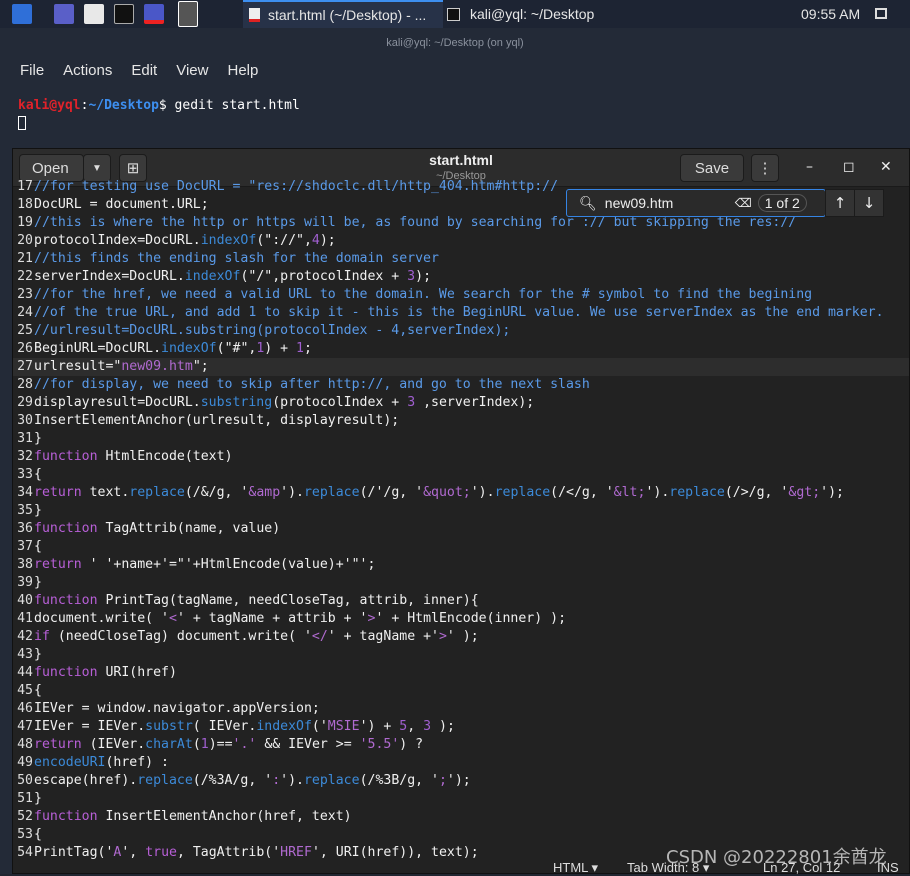 The height and width of the screenshot is (876, 910). I want to click on code-token: ') +, so click(379, 726).